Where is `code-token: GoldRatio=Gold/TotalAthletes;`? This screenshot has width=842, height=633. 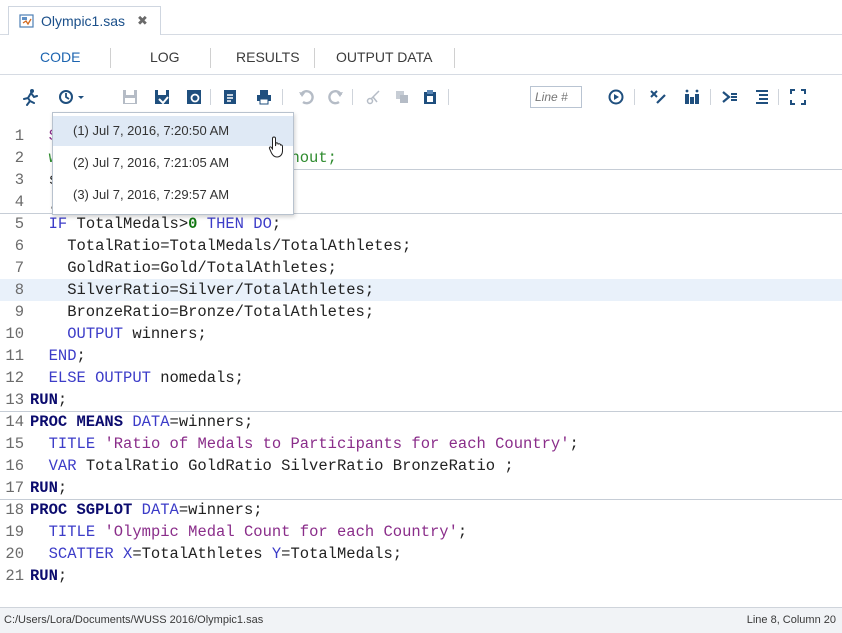 code-token: GoldRatio=Gold/TotalAthletes; is located at coordinates (183, 268).